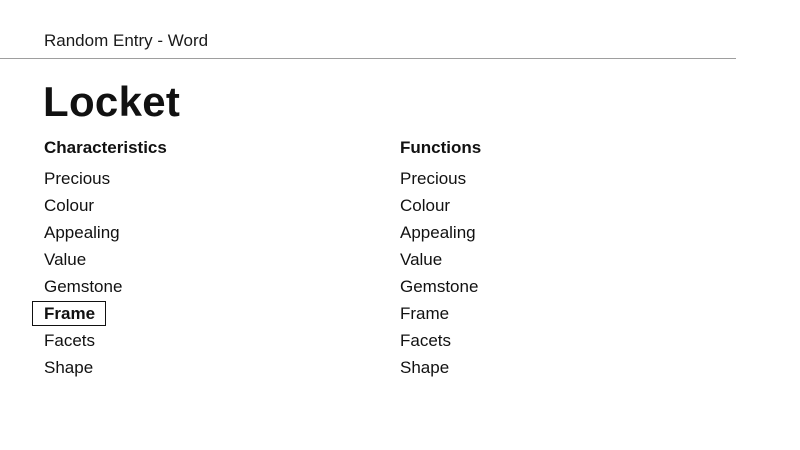 The height and width of the screenshot is (450, 800). Describe the element at coordinates (440, 367) in the screenshot. I see `function-item-shape: Shape` at that location.